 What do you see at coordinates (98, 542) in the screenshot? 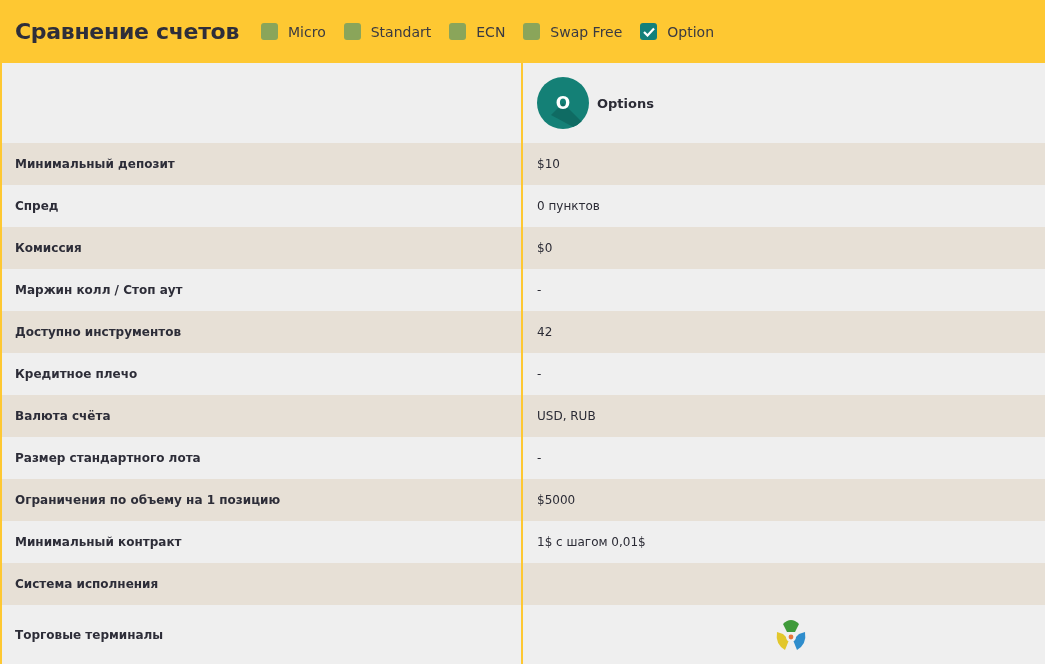
I see `row-label: Минимальный контракт` at bounding box center [98, 542].